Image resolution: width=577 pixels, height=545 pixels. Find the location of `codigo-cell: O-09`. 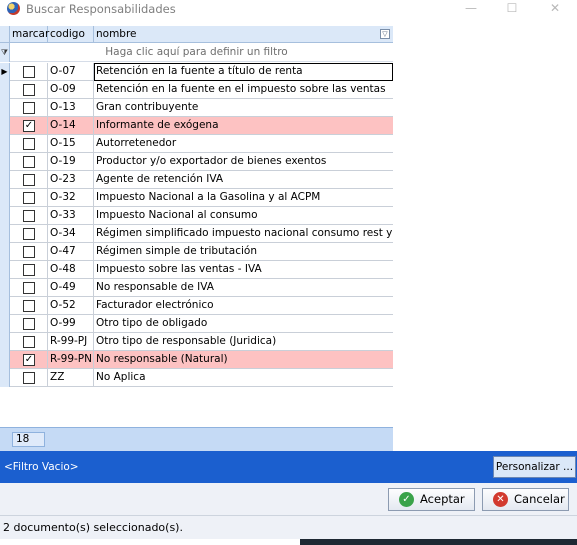

codigo-cell: O-09 is located at coordinates (71, 90).